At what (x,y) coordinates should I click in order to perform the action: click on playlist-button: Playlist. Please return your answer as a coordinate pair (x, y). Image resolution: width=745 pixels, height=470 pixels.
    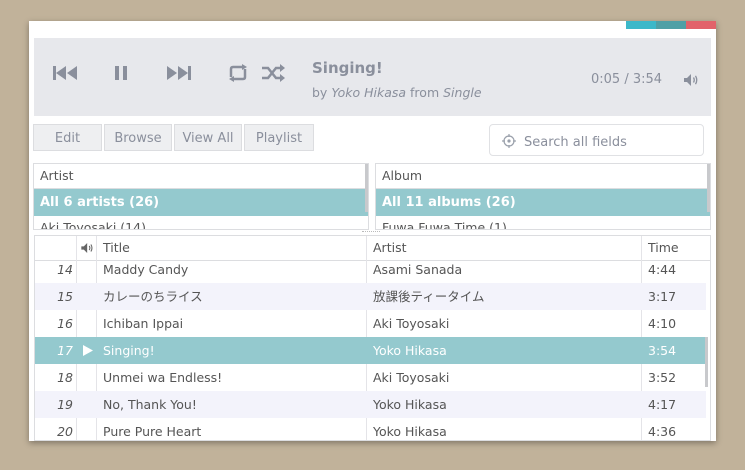
    Looking at the image, I should click on (279, 137).